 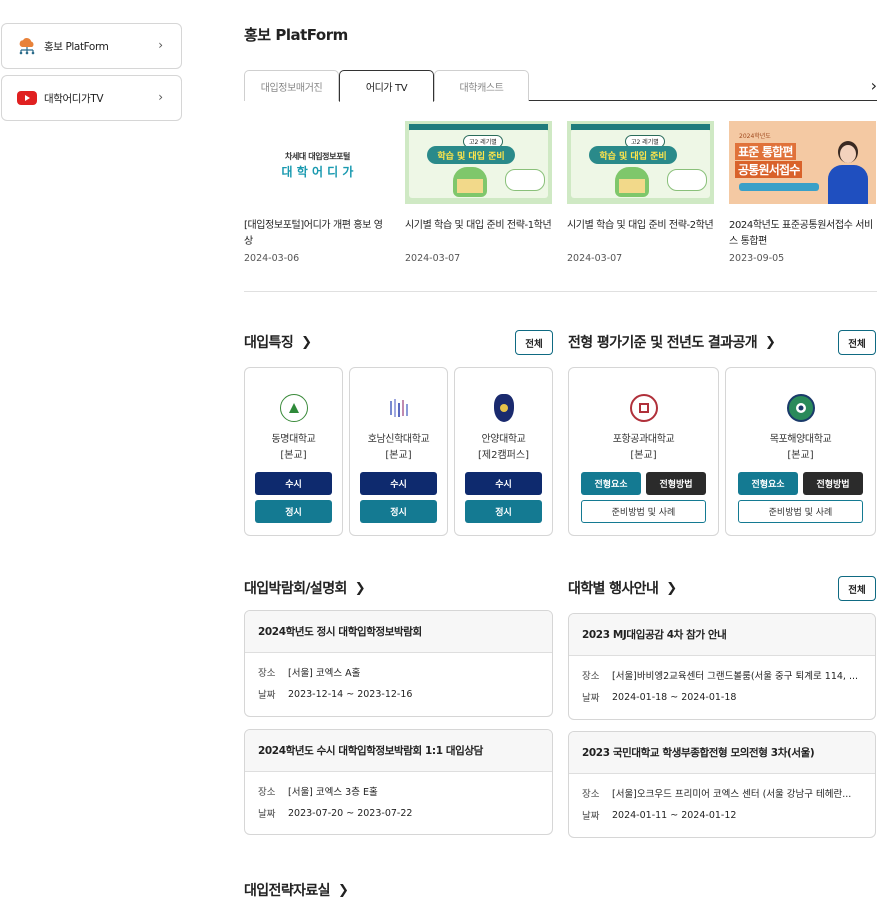 I want to click on cloud-network-icon, so click(x=27, y=46).